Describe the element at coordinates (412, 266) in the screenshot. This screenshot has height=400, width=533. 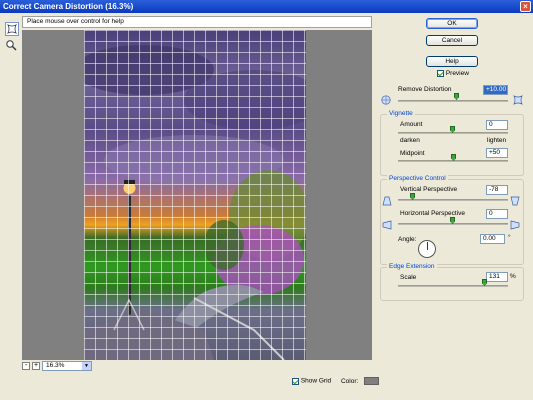
I see `edge-extension-title: Edge Extension` at that location.